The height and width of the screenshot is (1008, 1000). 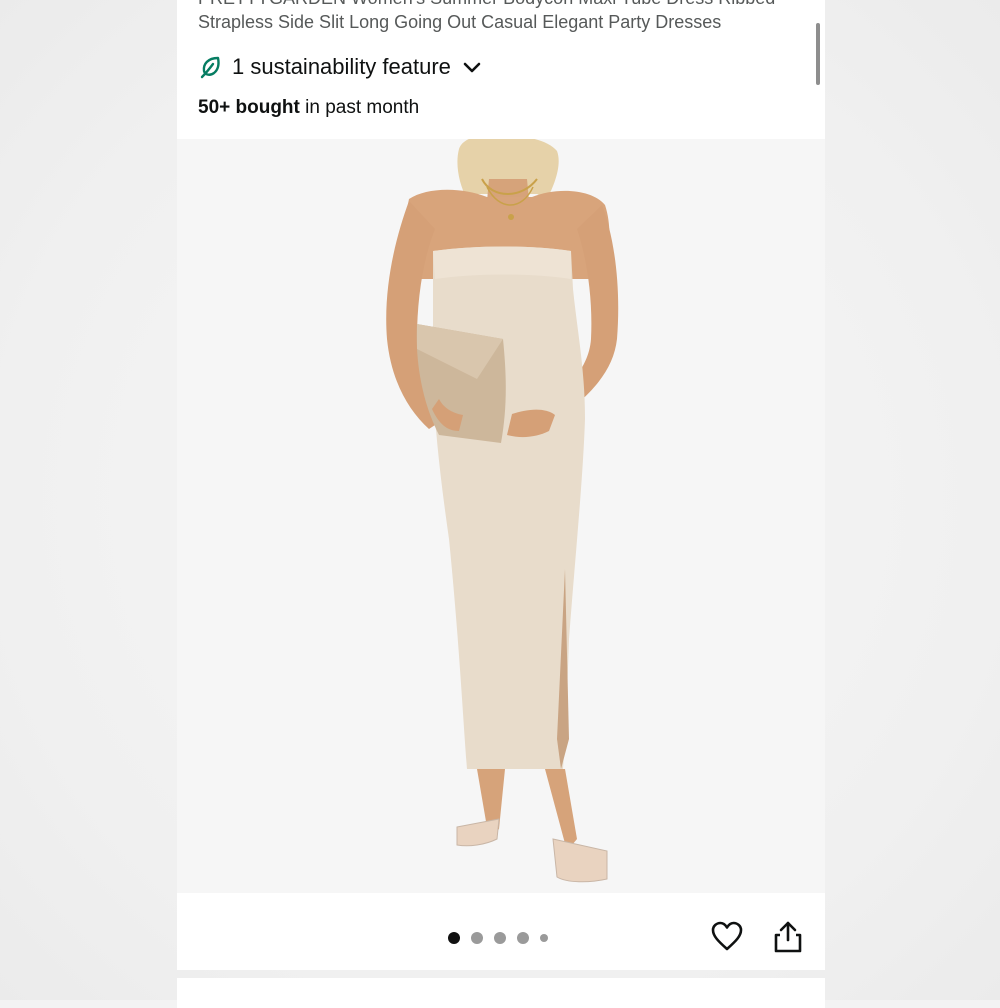 I want to click on carousel-indicators, so click(x=498, y=938).